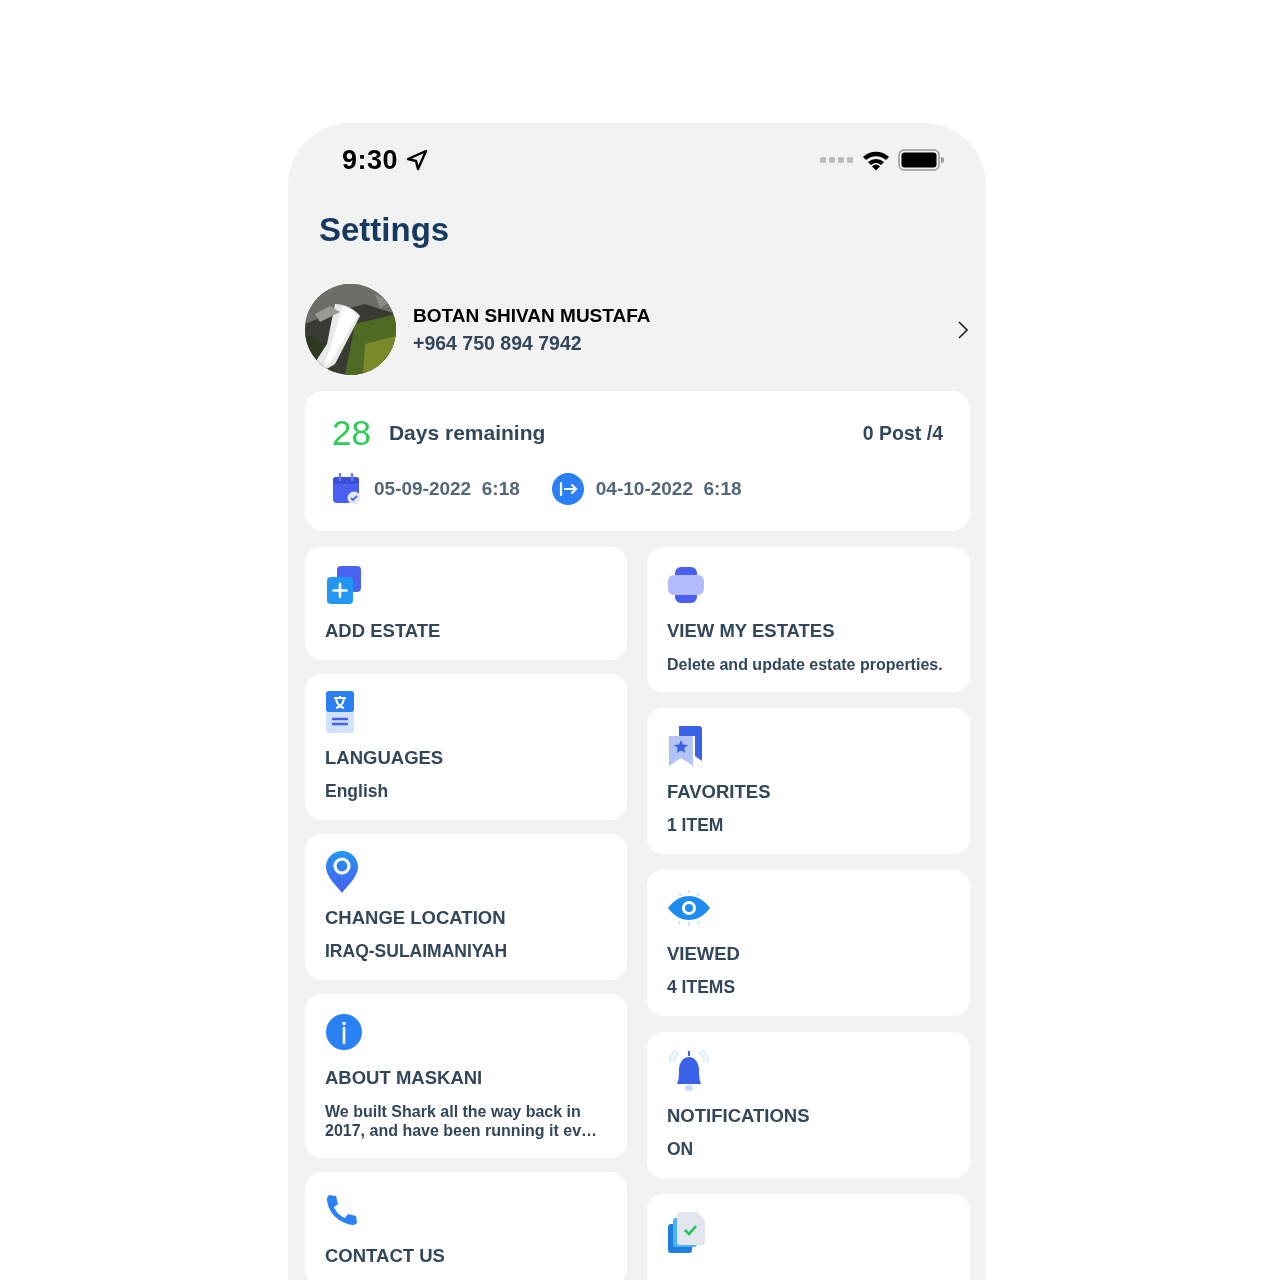  I want to click on settings-card: VIEW MY ESTATES Delete and update estate properties., so click(808, 619).